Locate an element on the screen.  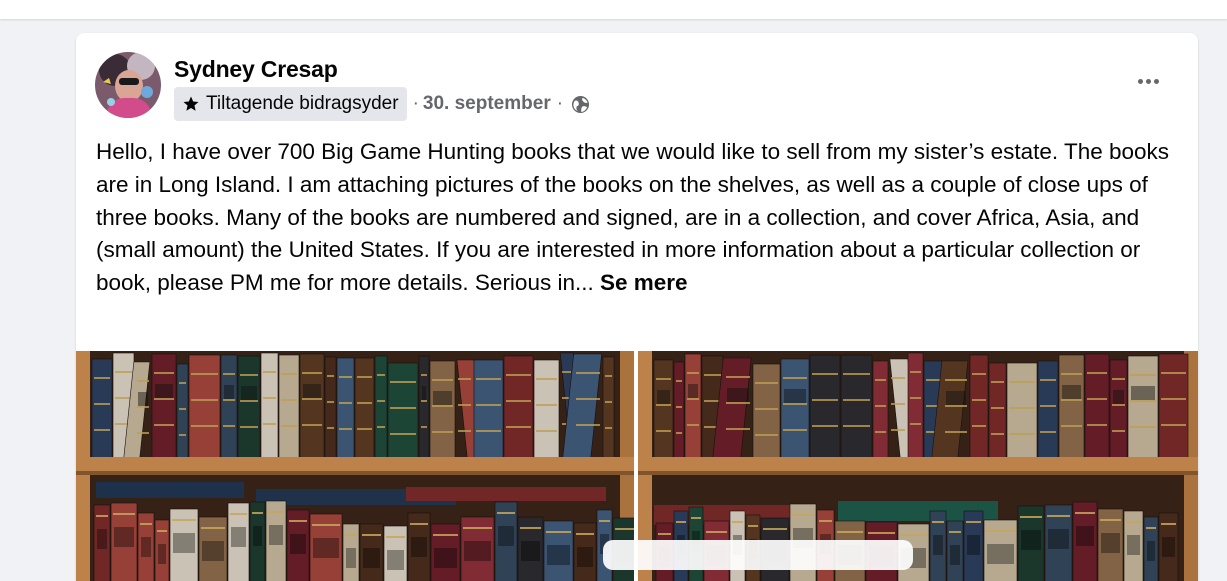
author-name: Sydney Cresap is located at coordinates (256, 69).